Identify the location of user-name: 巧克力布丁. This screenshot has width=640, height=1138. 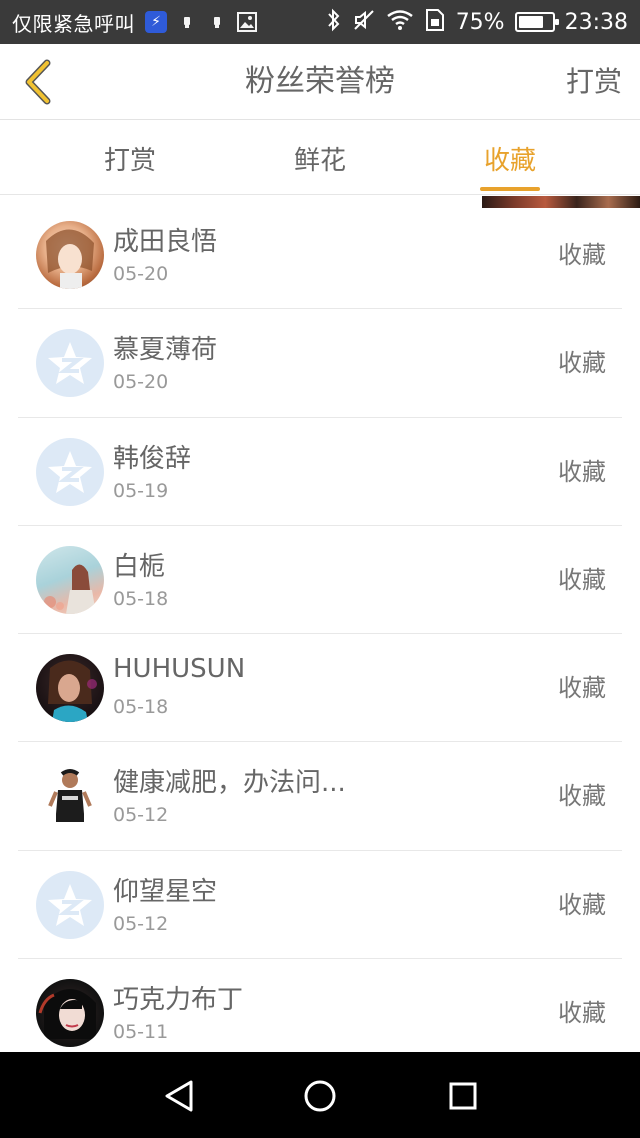
(178, 1000).